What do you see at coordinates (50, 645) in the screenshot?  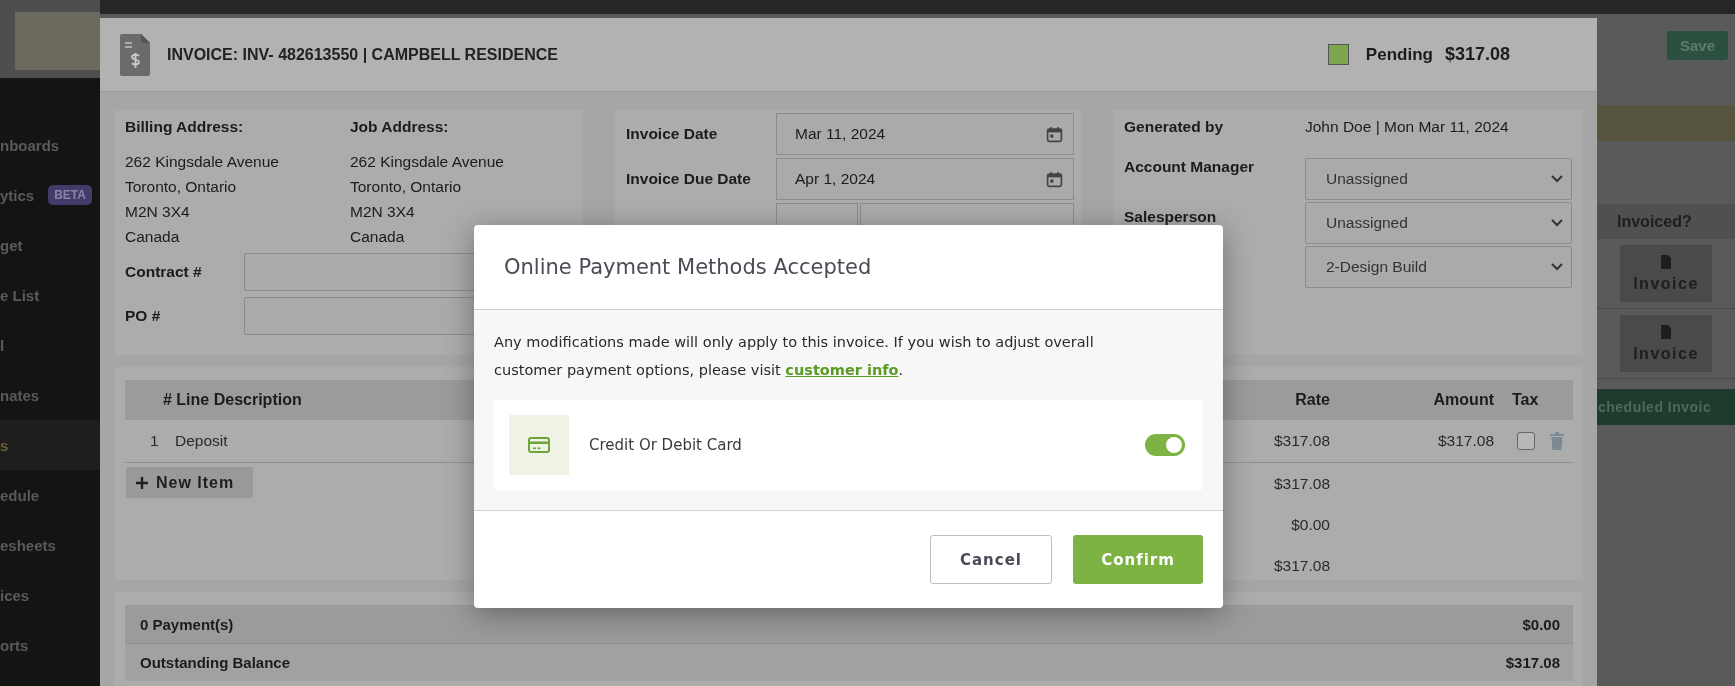 I see `sidebar-item: orts` at bounding box center [50, 645].